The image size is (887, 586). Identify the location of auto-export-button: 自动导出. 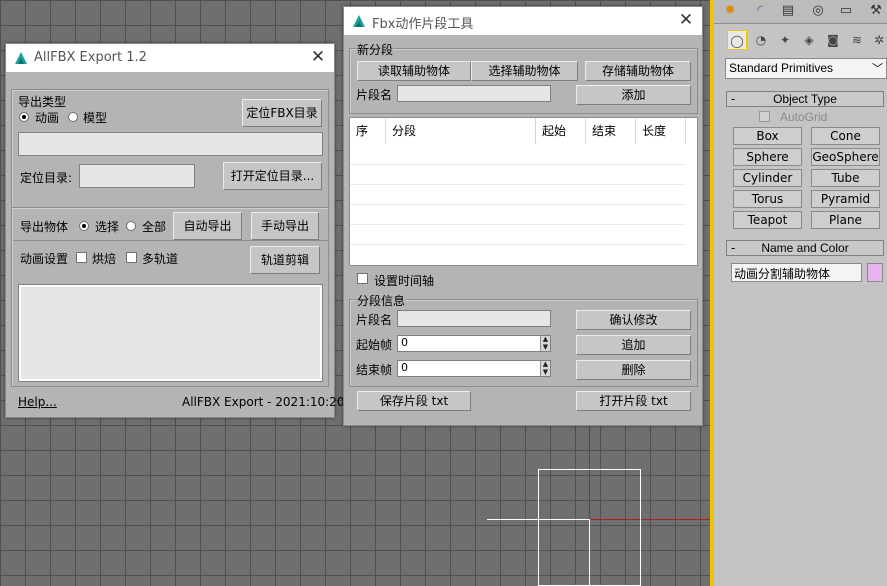
(207, 226).